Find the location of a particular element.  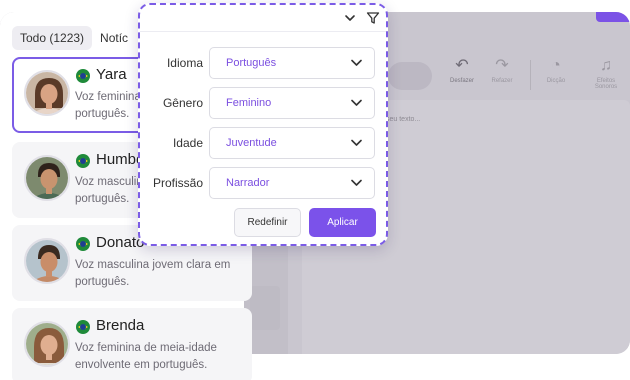

voice-tabs: Todo (1223) Notíc is located at coordinates (74, 38).